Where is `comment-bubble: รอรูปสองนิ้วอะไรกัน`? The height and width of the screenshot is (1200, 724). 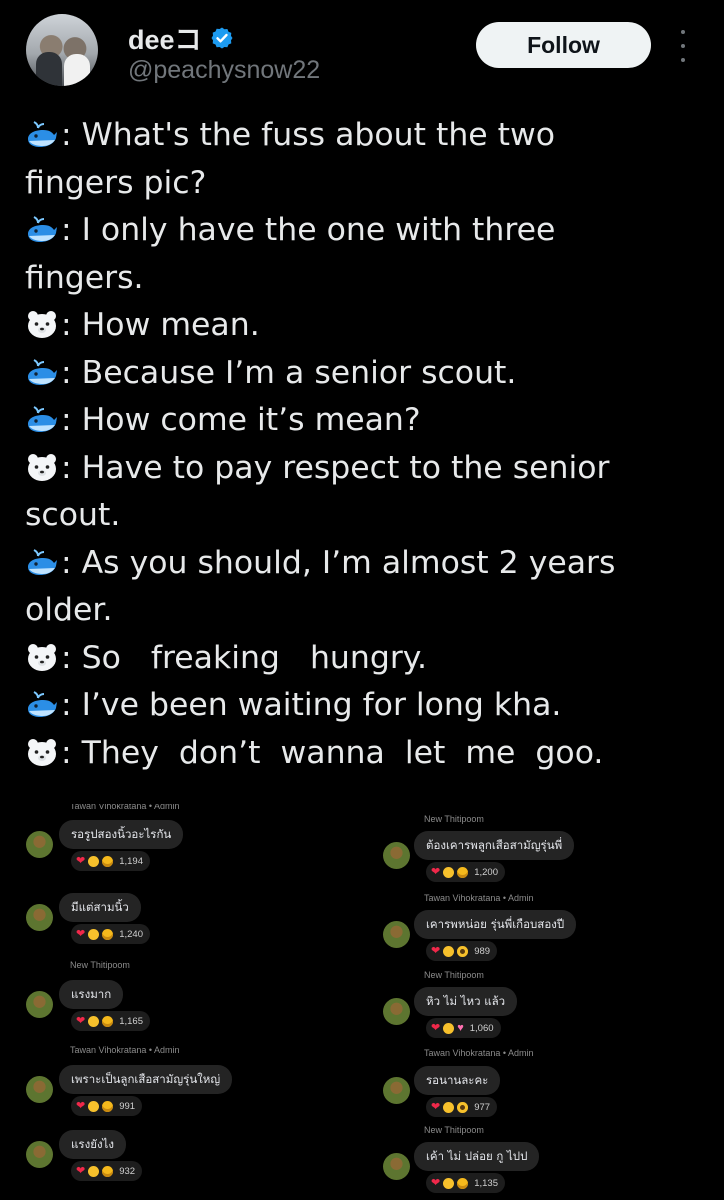 comment-bubble: รอรูปสองนิ้วอะไรกัน is located at coordinates (121, 834).